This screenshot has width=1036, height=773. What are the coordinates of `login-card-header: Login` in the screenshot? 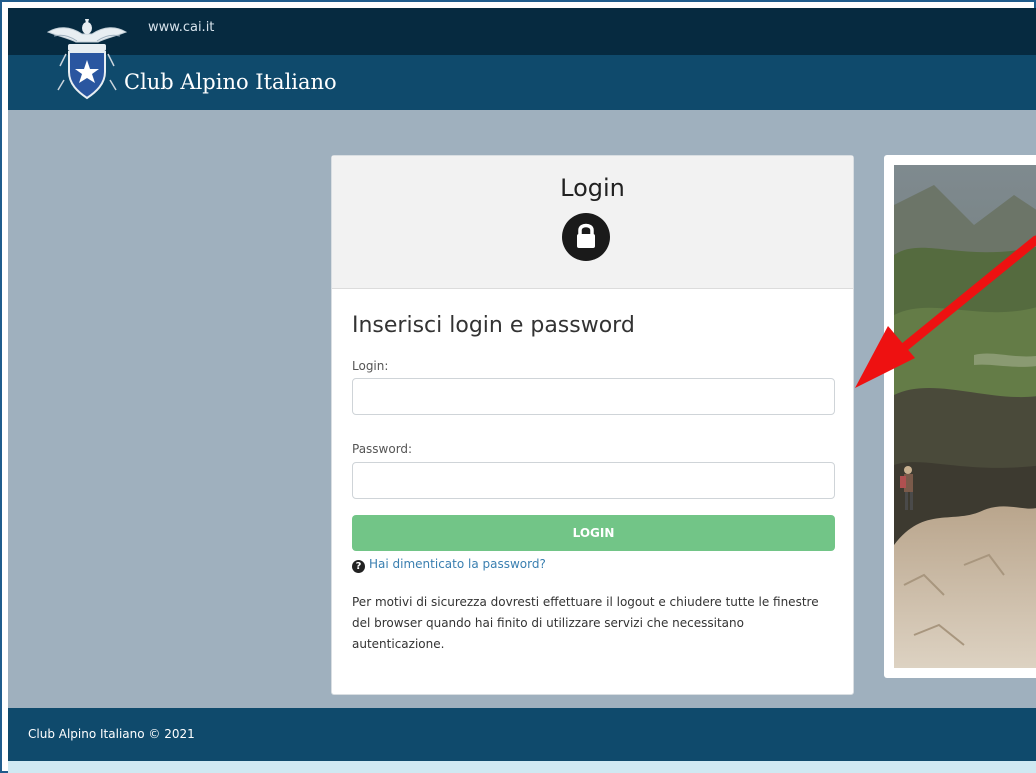 It's located at (592, 222).